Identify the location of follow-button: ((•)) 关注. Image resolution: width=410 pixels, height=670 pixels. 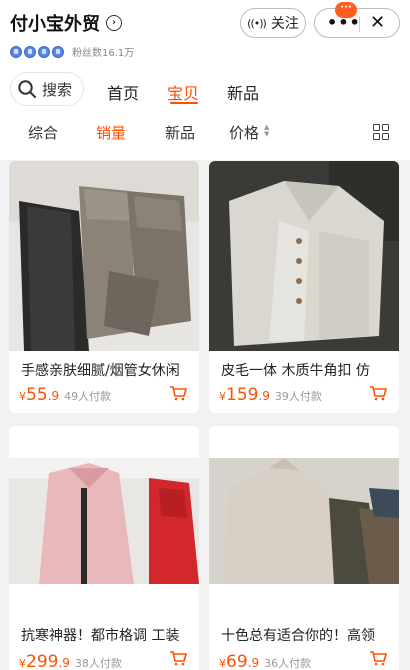
(273, 23).